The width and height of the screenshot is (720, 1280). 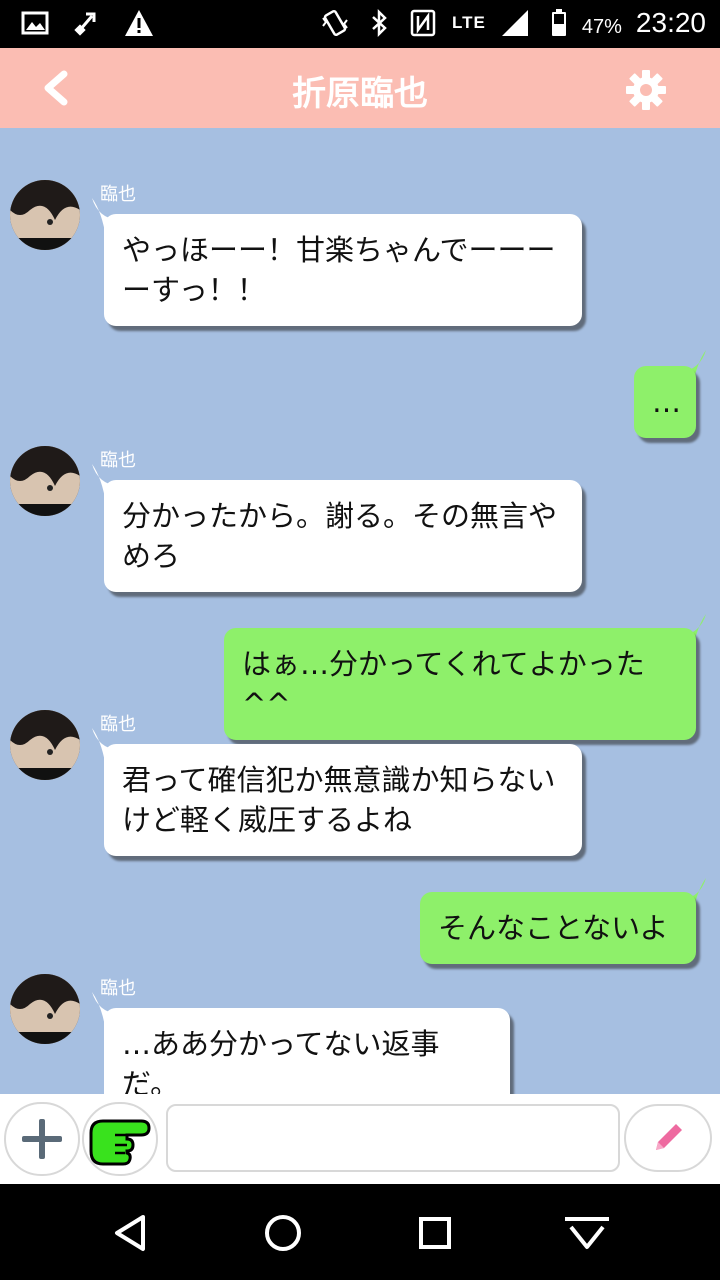 I want to click on chat-header: 折原臨也, so click(x=360, y=88).